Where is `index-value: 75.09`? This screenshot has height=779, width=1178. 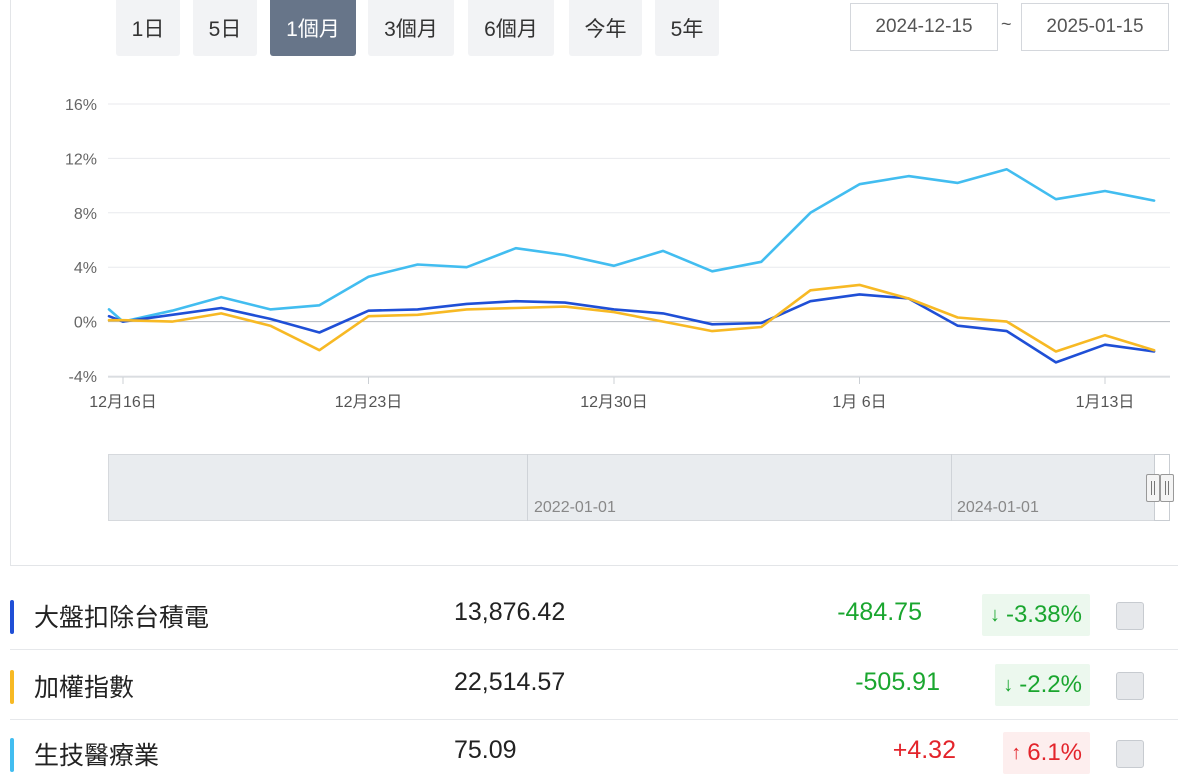 index-value: 75.09 is located at coordinates (485, 750).